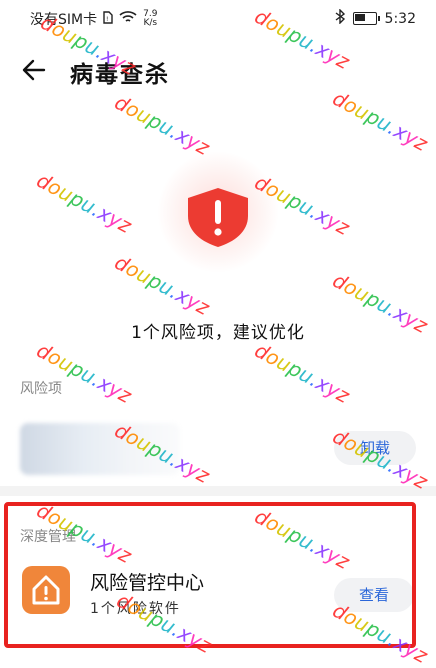 Image resolution: width=436 pixels, height=668 pixels. I want to click on back-button, so click(34, 70).